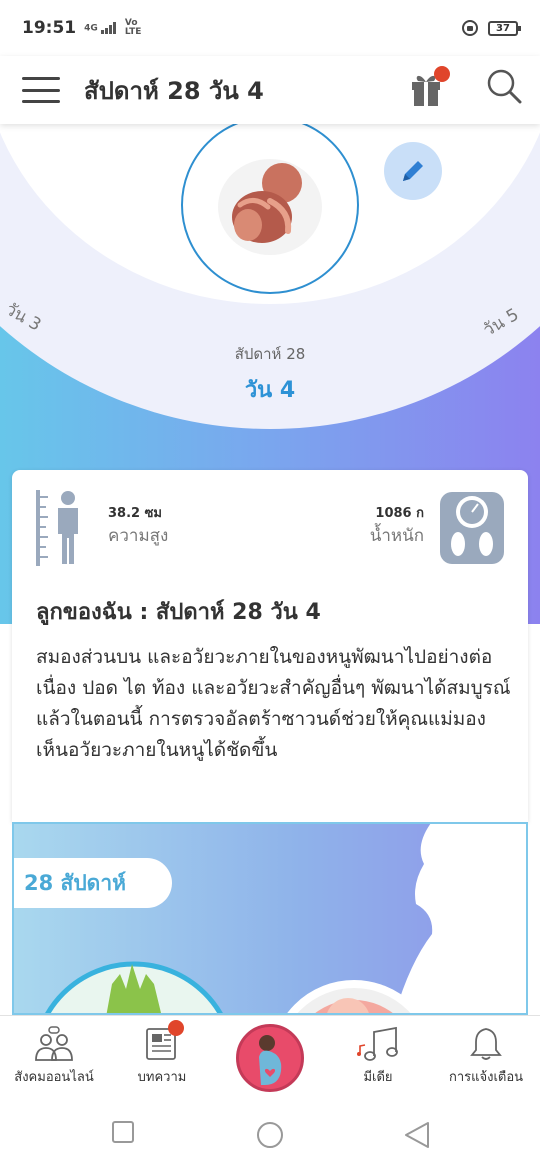 The height and width of the screenshot is (1170, 540). What do you see at coordinates (41, 90) in the screenshot?
I see `hamburger-menu-icon` at bounding box center [41, 90].